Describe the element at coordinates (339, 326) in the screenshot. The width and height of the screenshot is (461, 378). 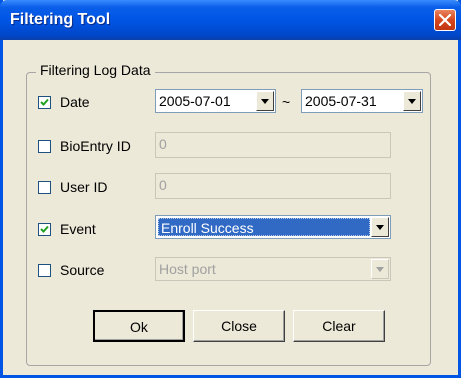
I see `clear-button: Clear` at that location.